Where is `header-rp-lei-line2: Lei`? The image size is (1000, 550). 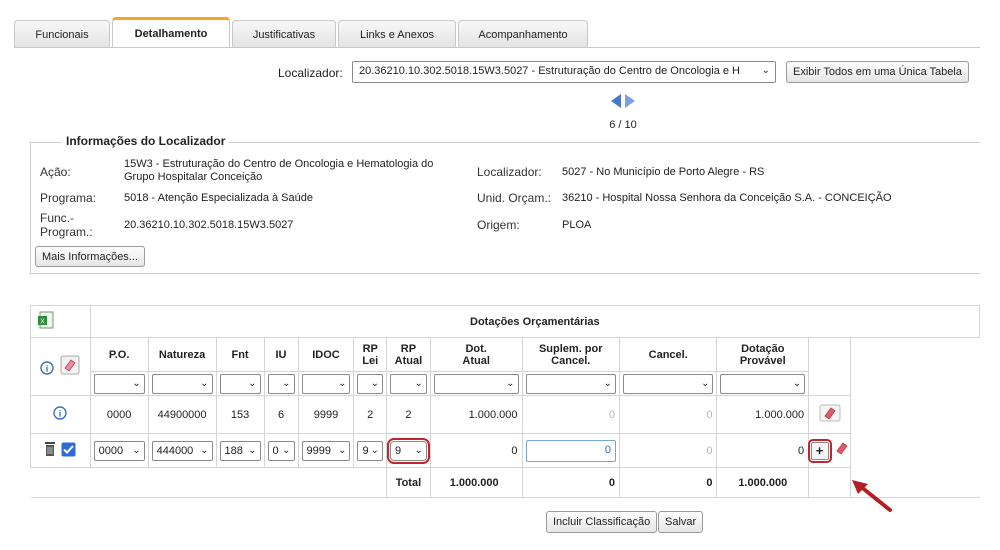
header-rp-lei-line2: Lei is located at coordinates (370, 360).